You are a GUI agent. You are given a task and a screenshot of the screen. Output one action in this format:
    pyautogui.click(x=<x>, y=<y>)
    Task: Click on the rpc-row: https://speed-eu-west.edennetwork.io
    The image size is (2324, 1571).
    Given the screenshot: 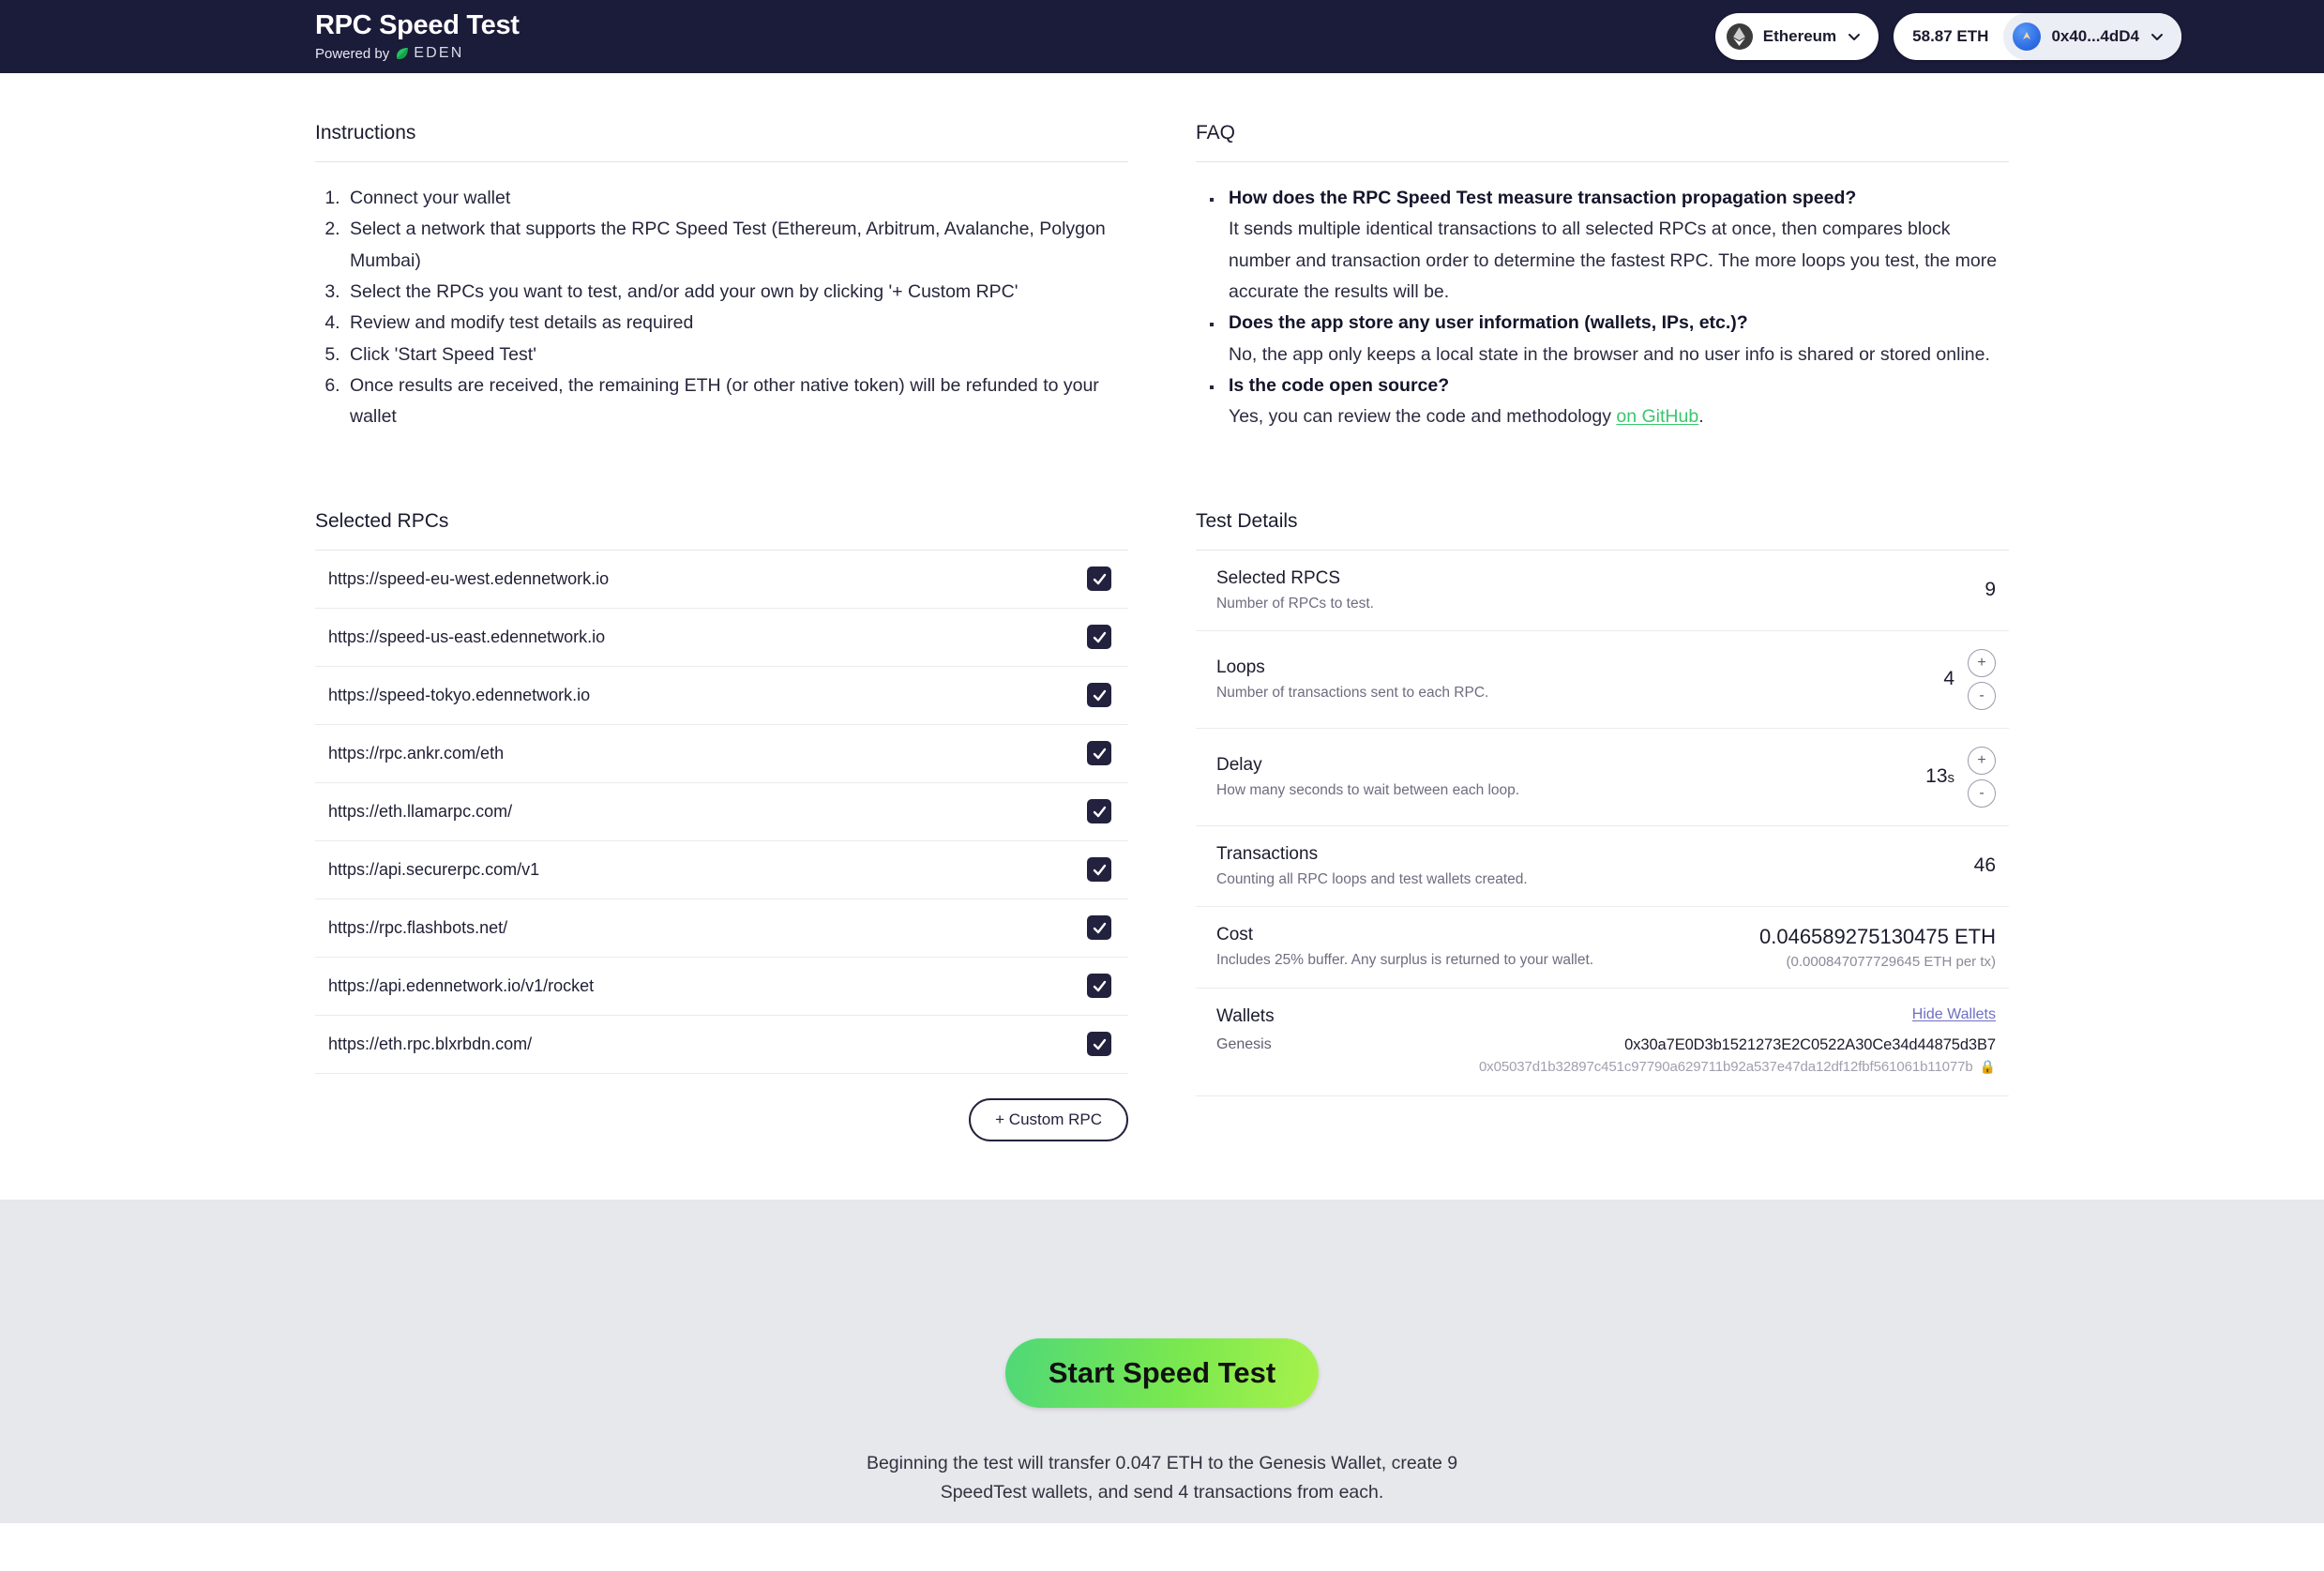 What is the action you would take?
    pyautogui.click(x=721, y=580)
    